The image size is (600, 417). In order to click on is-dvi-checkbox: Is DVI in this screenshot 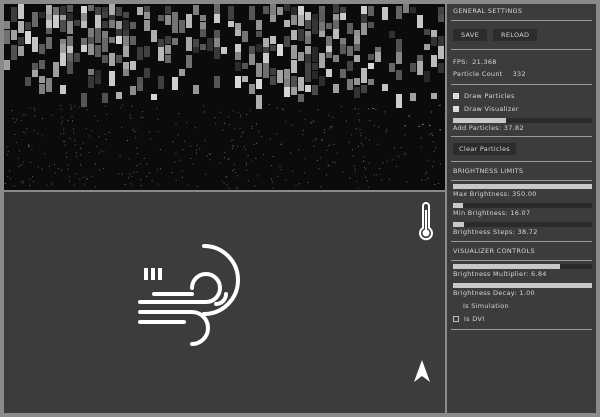, I will do `click(522, 318)`.